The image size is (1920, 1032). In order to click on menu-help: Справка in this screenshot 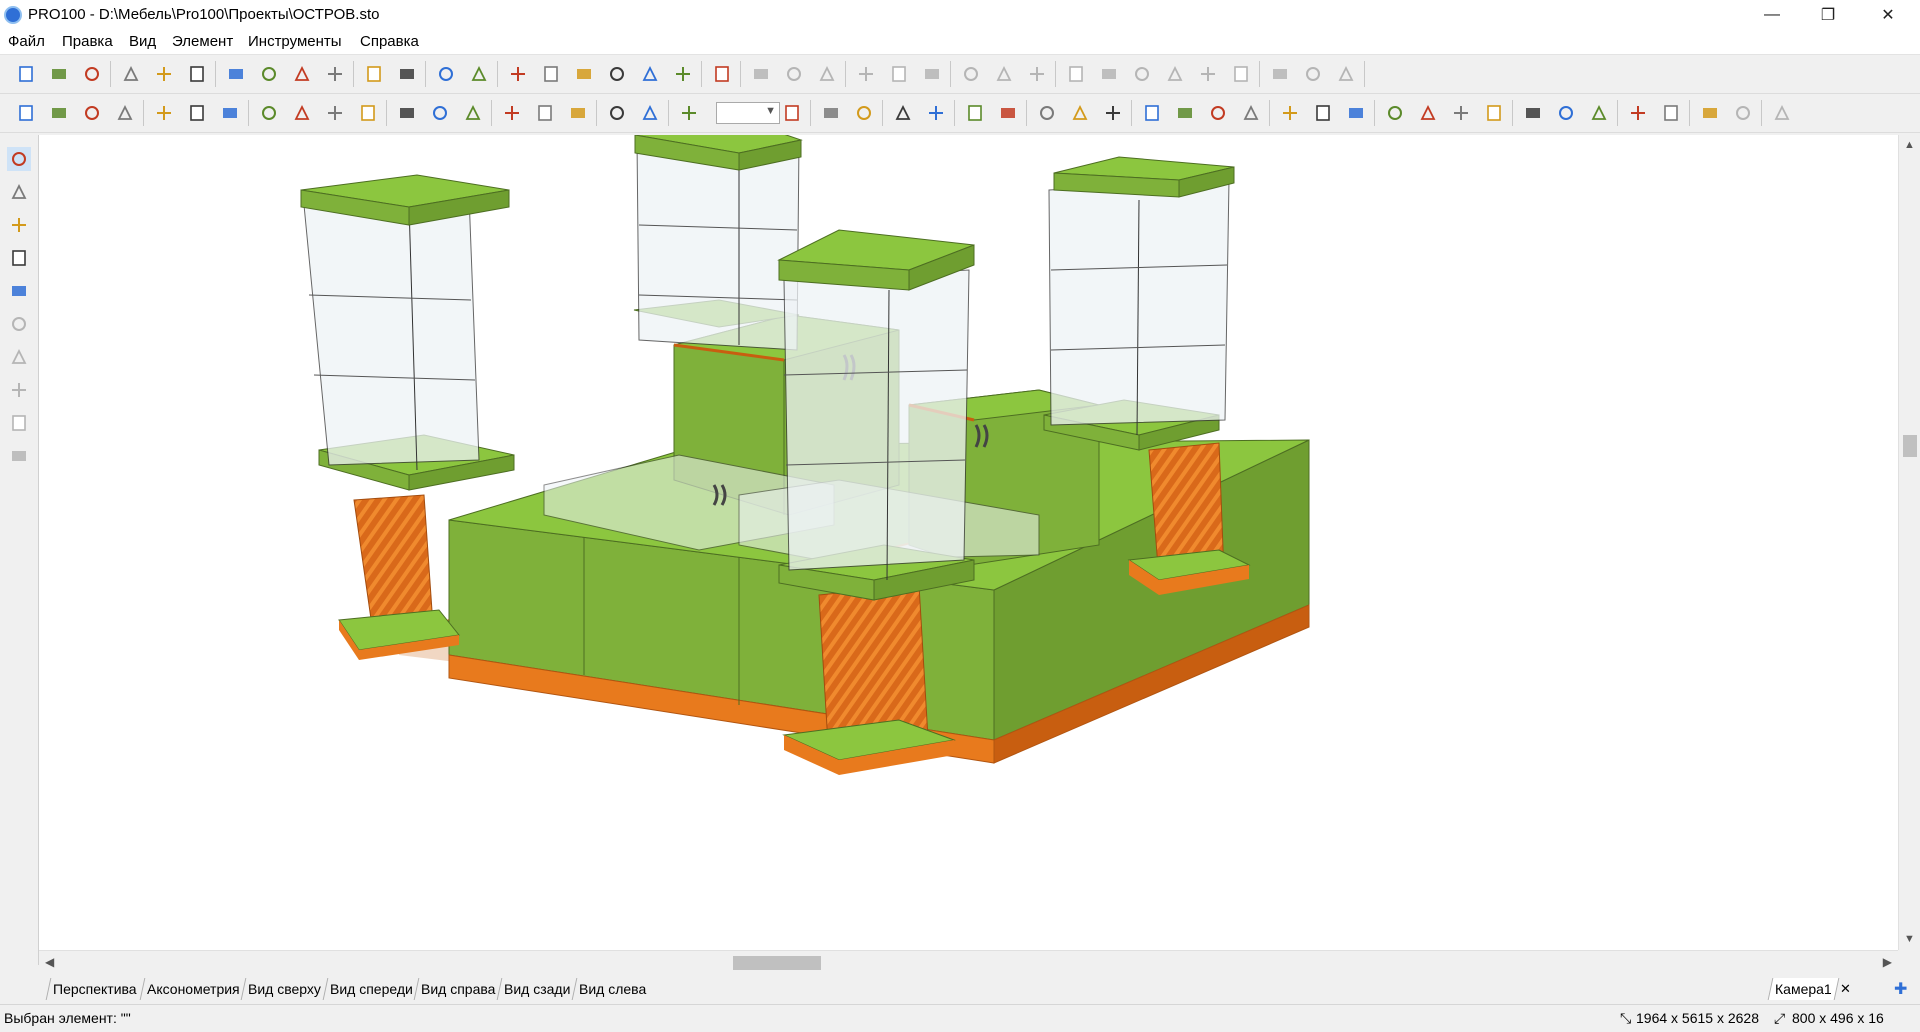, I will do `click(389, 41)`.